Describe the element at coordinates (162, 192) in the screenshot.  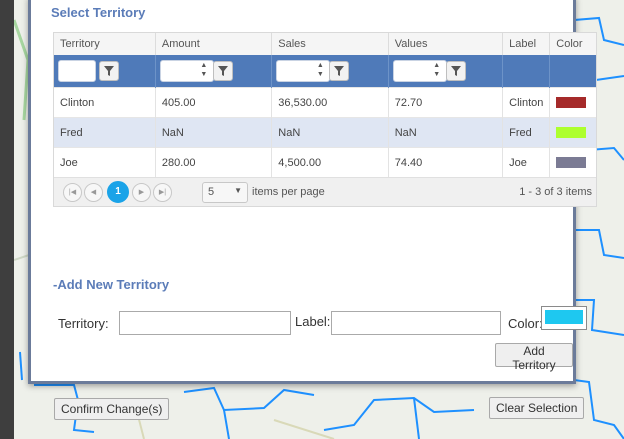
I see `last-page-icon: ▶|` at that location.